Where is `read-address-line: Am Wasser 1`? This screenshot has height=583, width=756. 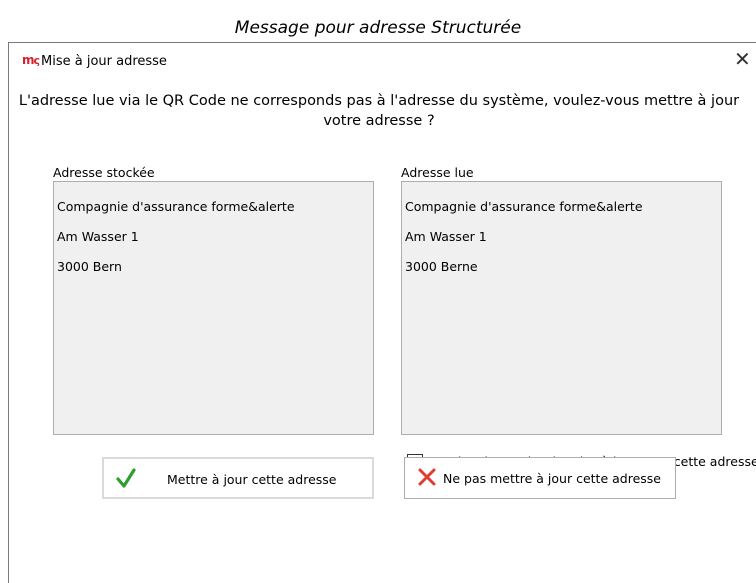 read-address-line: Am Wasser 1 is located at coordinates (446, 236).